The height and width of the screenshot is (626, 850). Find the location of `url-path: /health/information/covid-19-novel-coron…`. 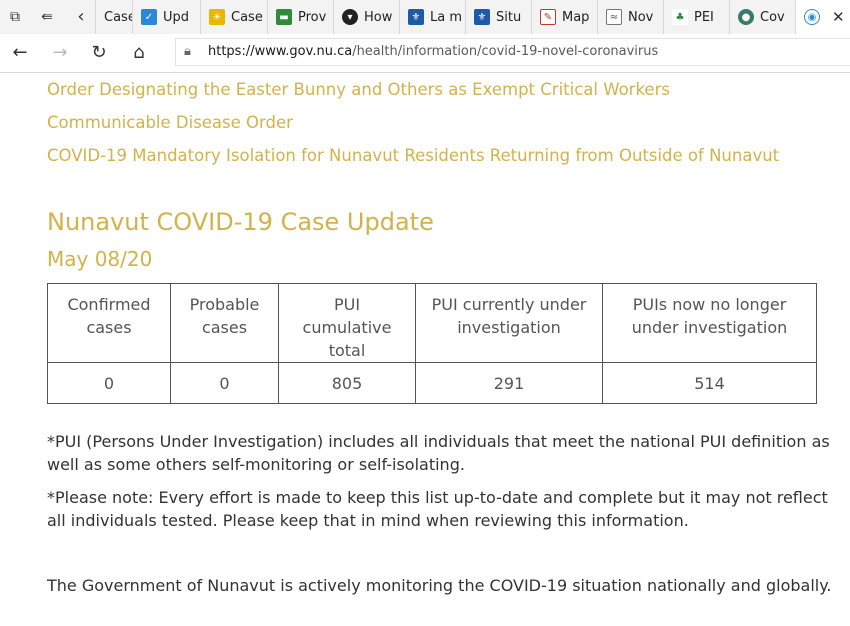

url-path: /health/information/covid-19-novel-coron… is located at coordinates (505, 51).